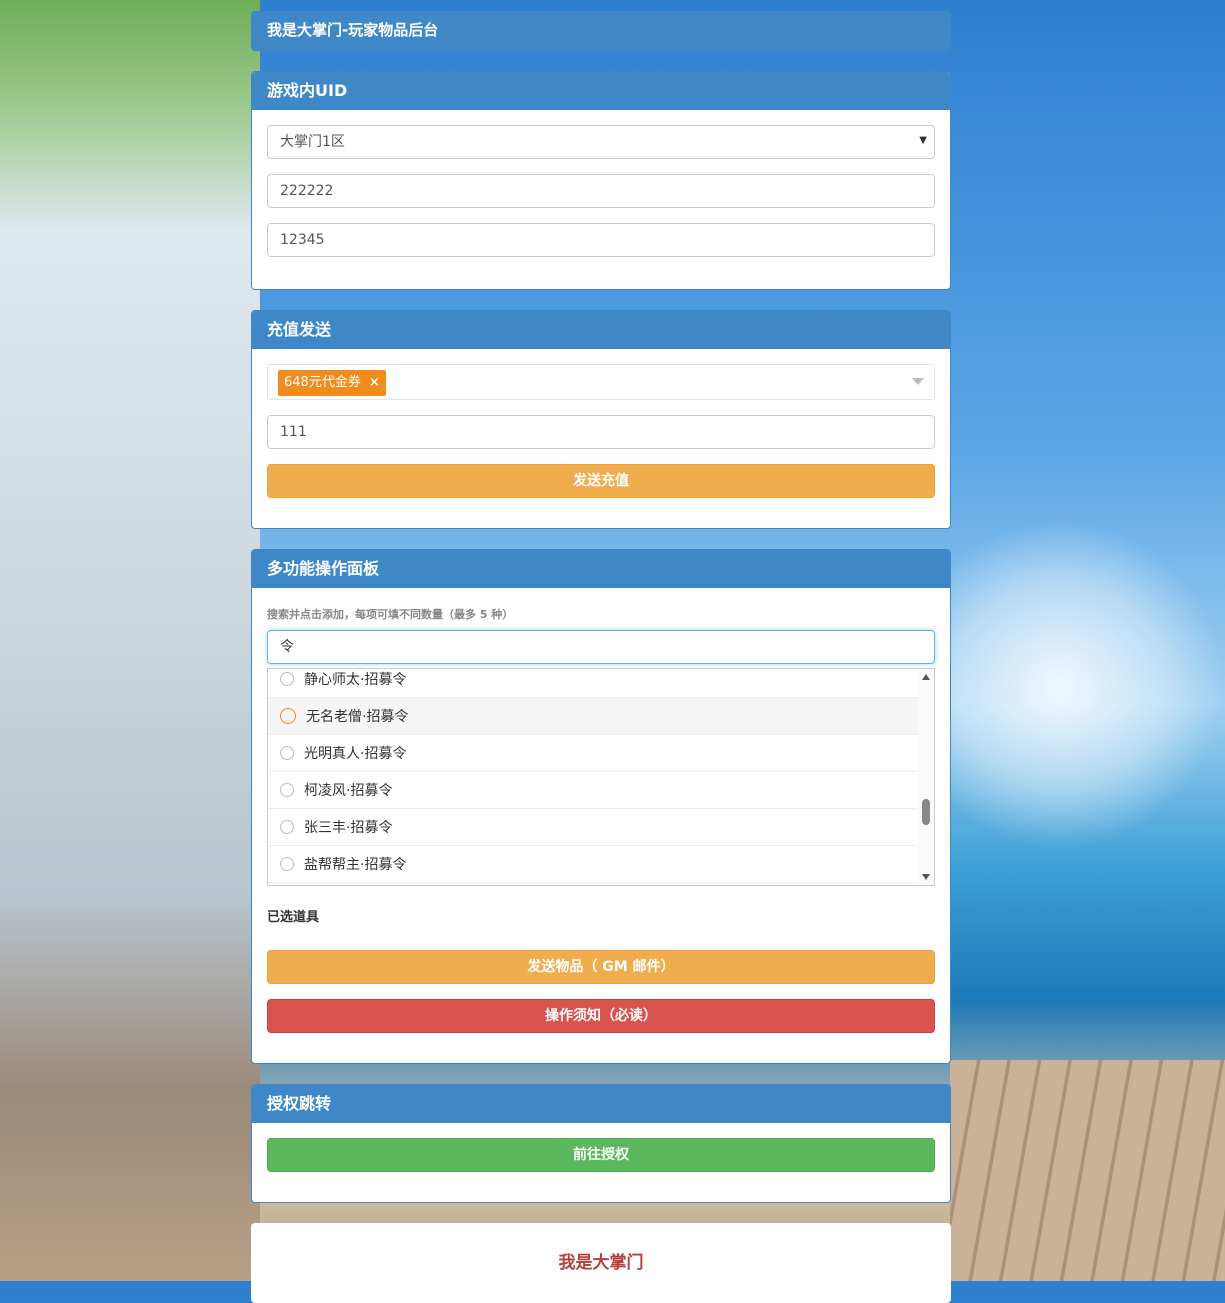 The image size is (1225, 1303). I want to click on item-option: 光明真人·招募令, so click(593, 753).